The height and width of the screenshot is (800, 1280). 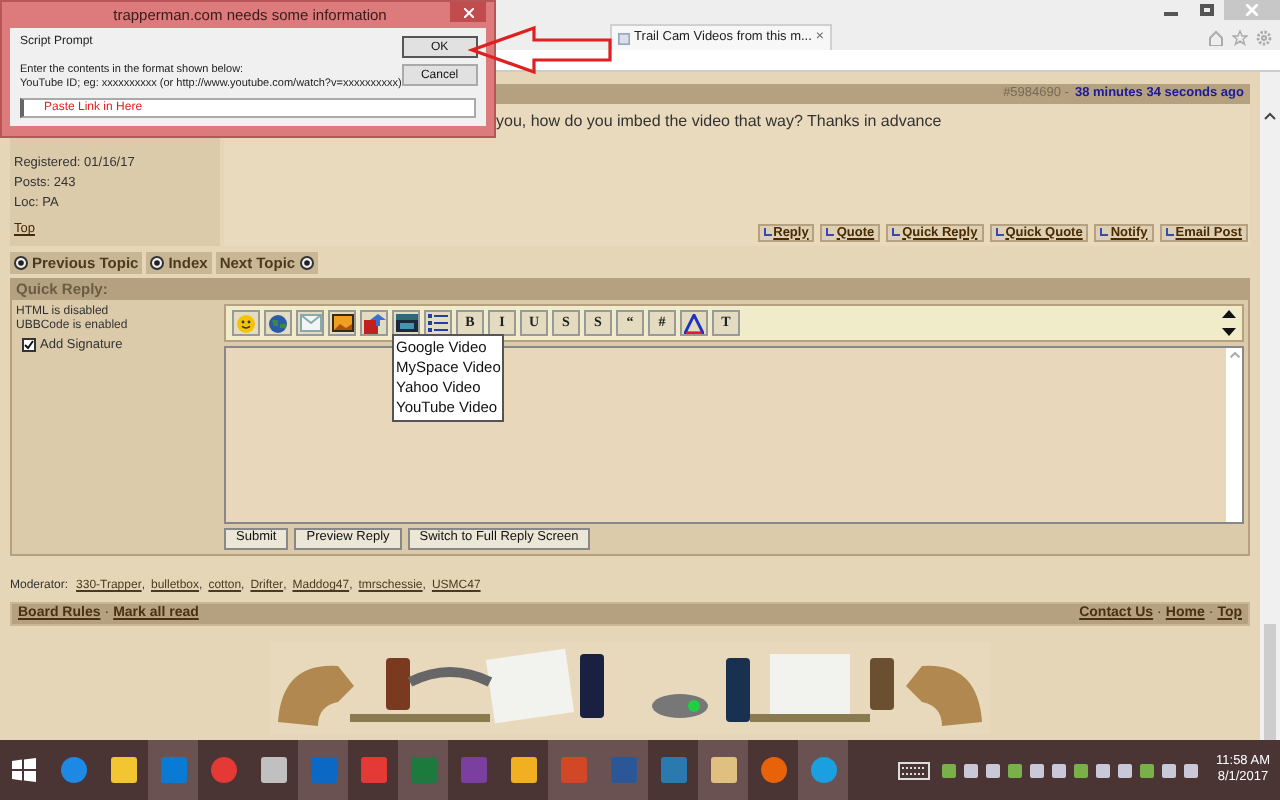 I want to click on signature-checkbox, so click(x=29, y=345).